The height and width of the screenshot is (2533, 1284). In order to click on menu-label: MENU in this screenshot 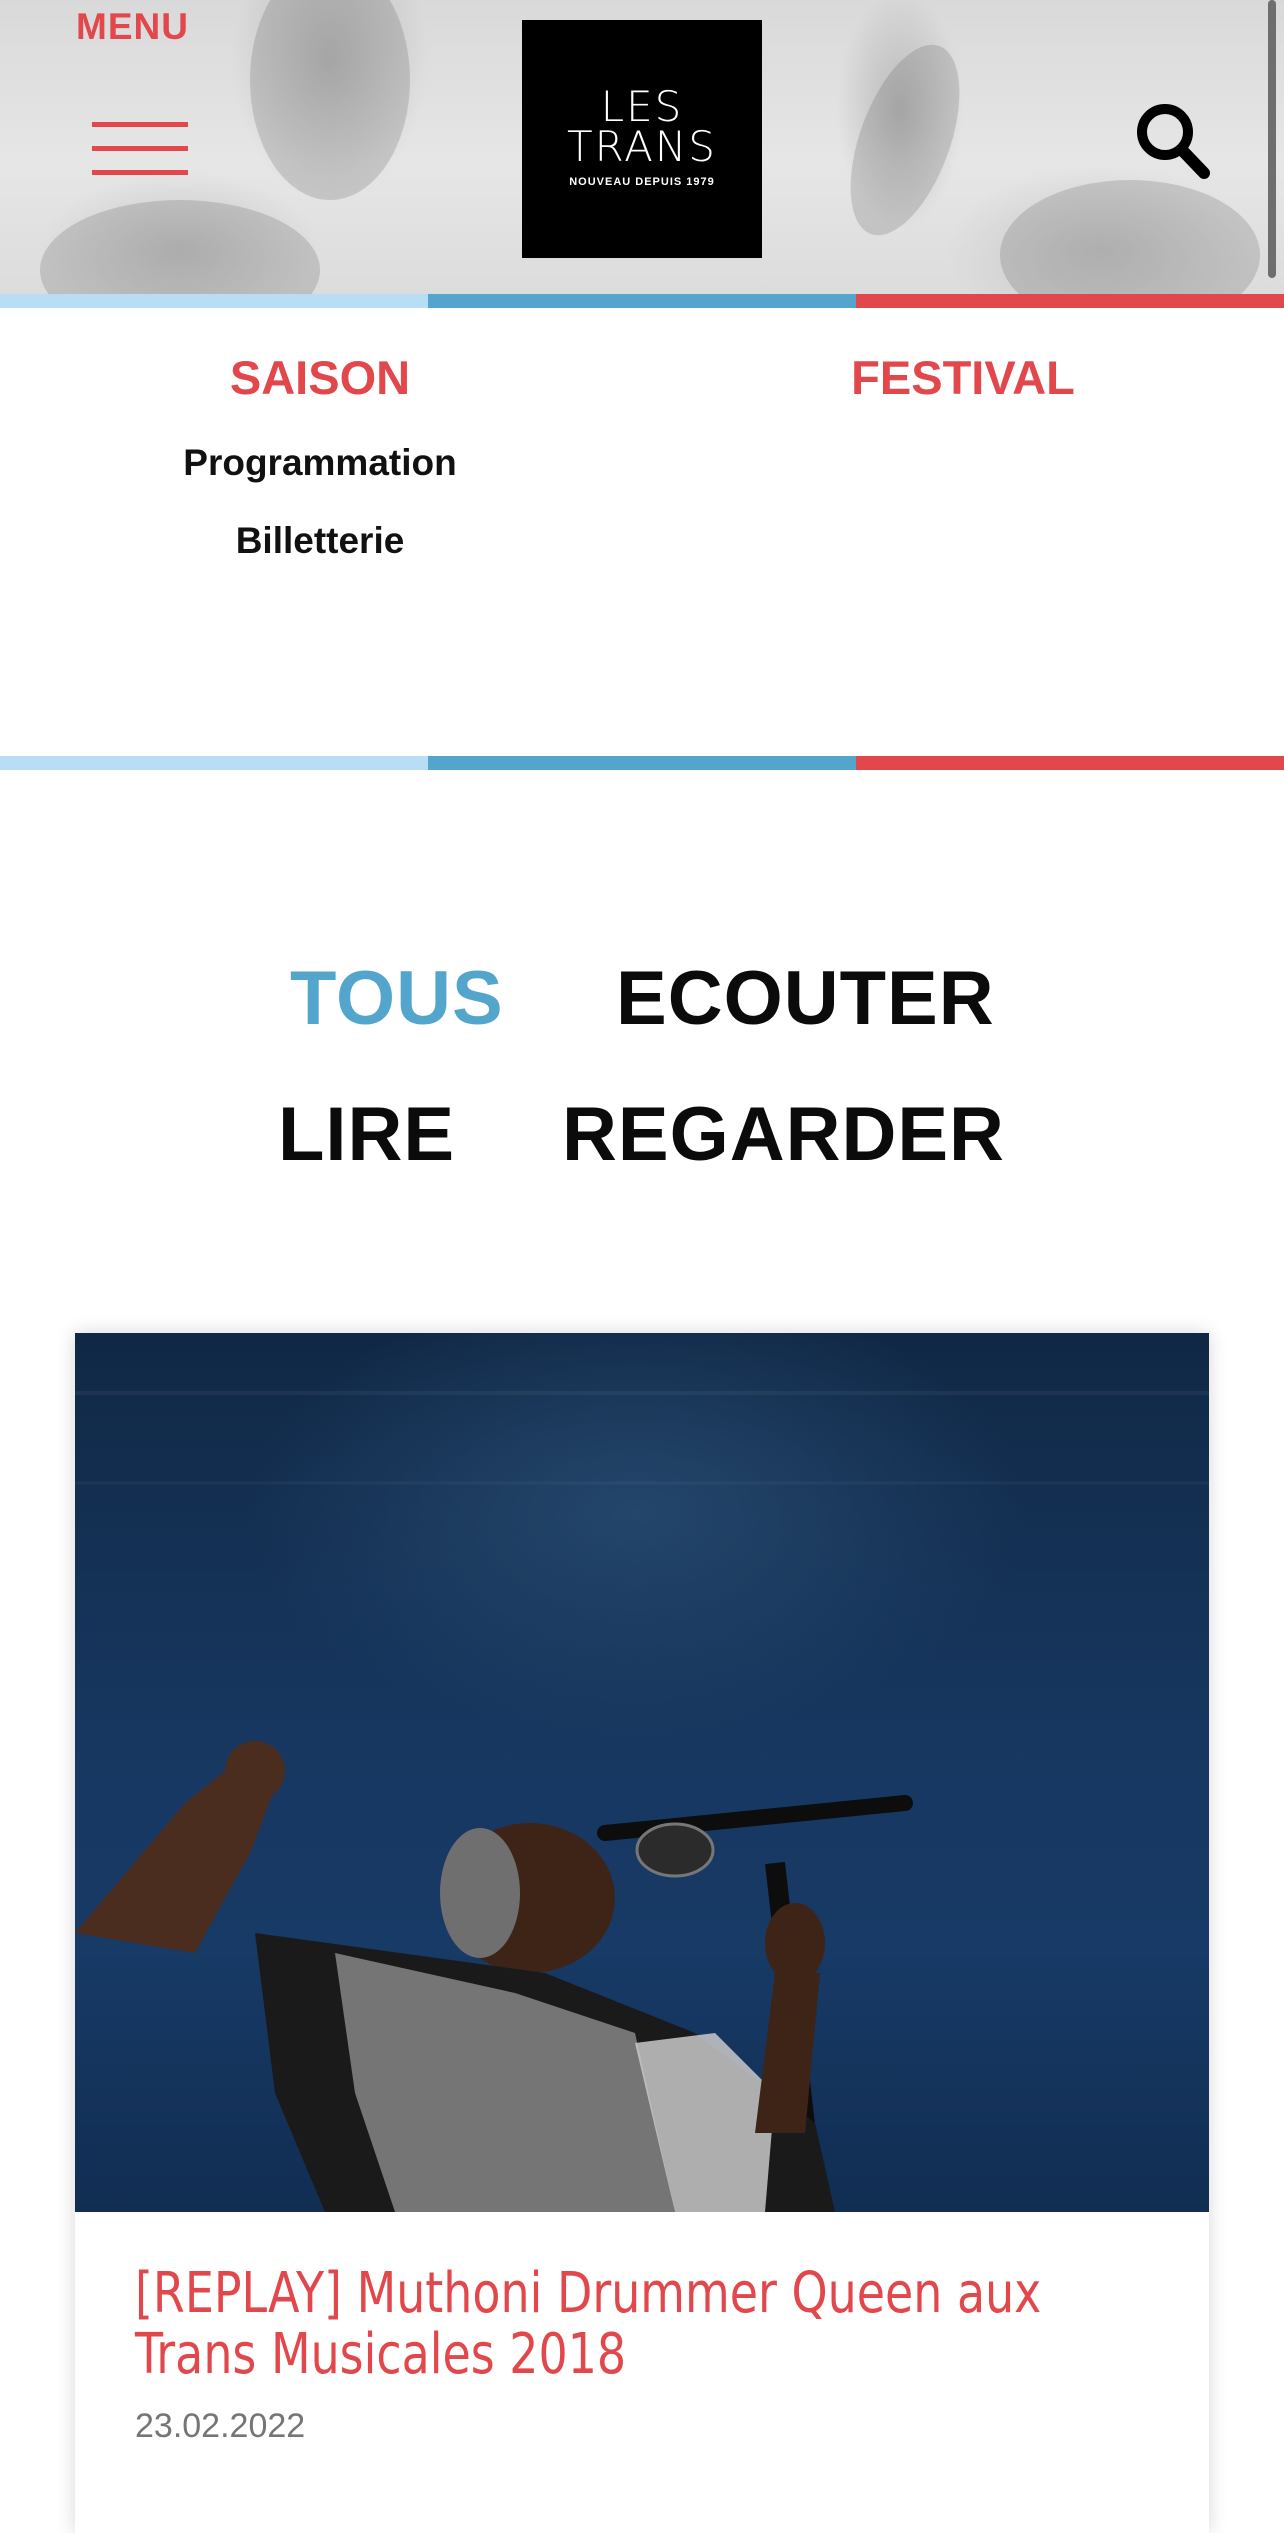, I will do `click(132, 27)`.